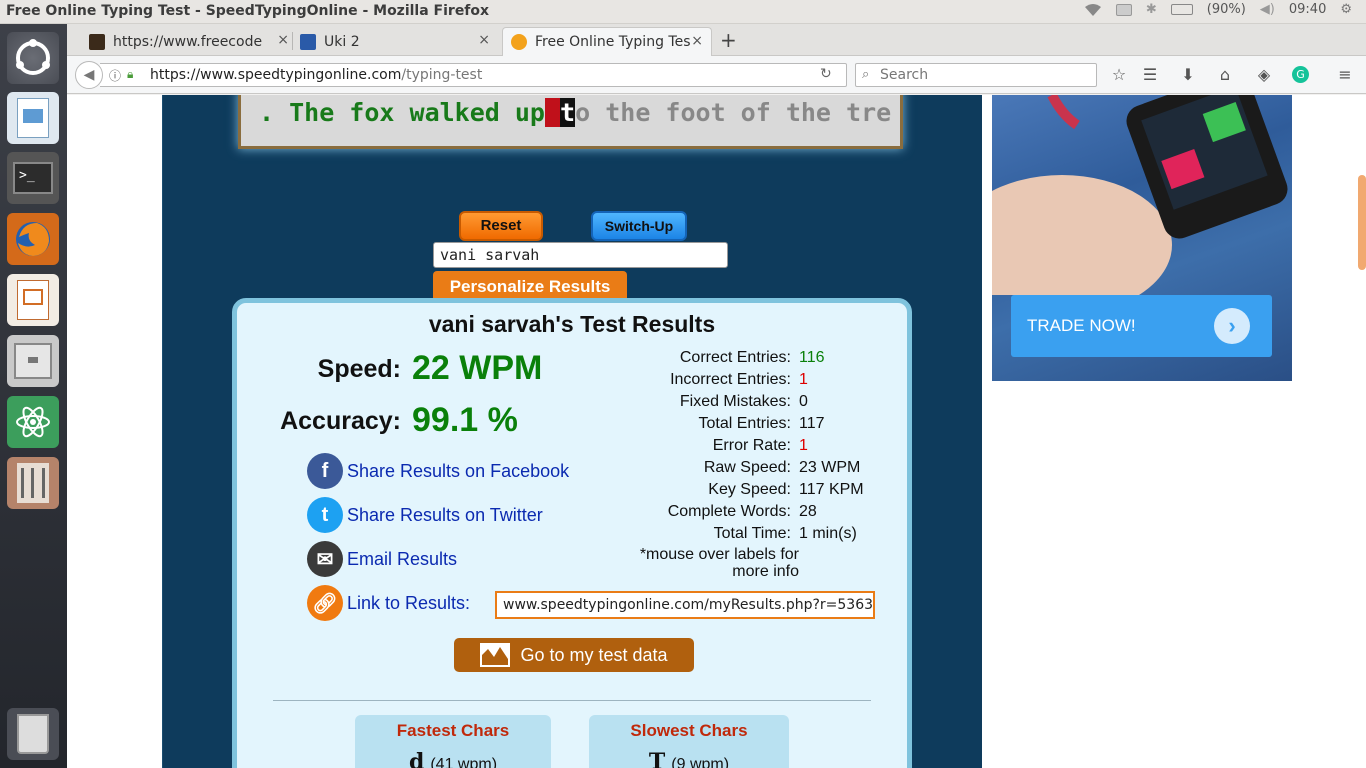 This screenshot has width=1366, height=768. What do you see at coordinates (326, 369) in the screenshot?
I see `speed-label: Speed:` at bounding box center [326, 369].